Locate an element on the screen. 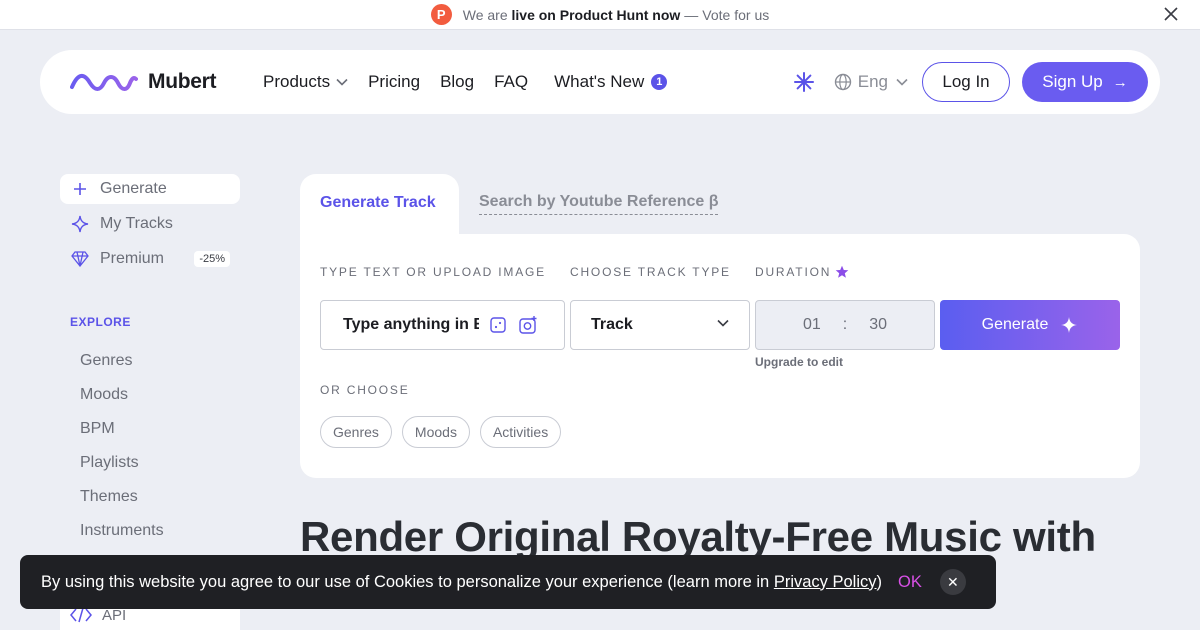 This screenshot has width=1200, height=630. nav-whats-new: What's New 1 is located at coordinates (611, 82).